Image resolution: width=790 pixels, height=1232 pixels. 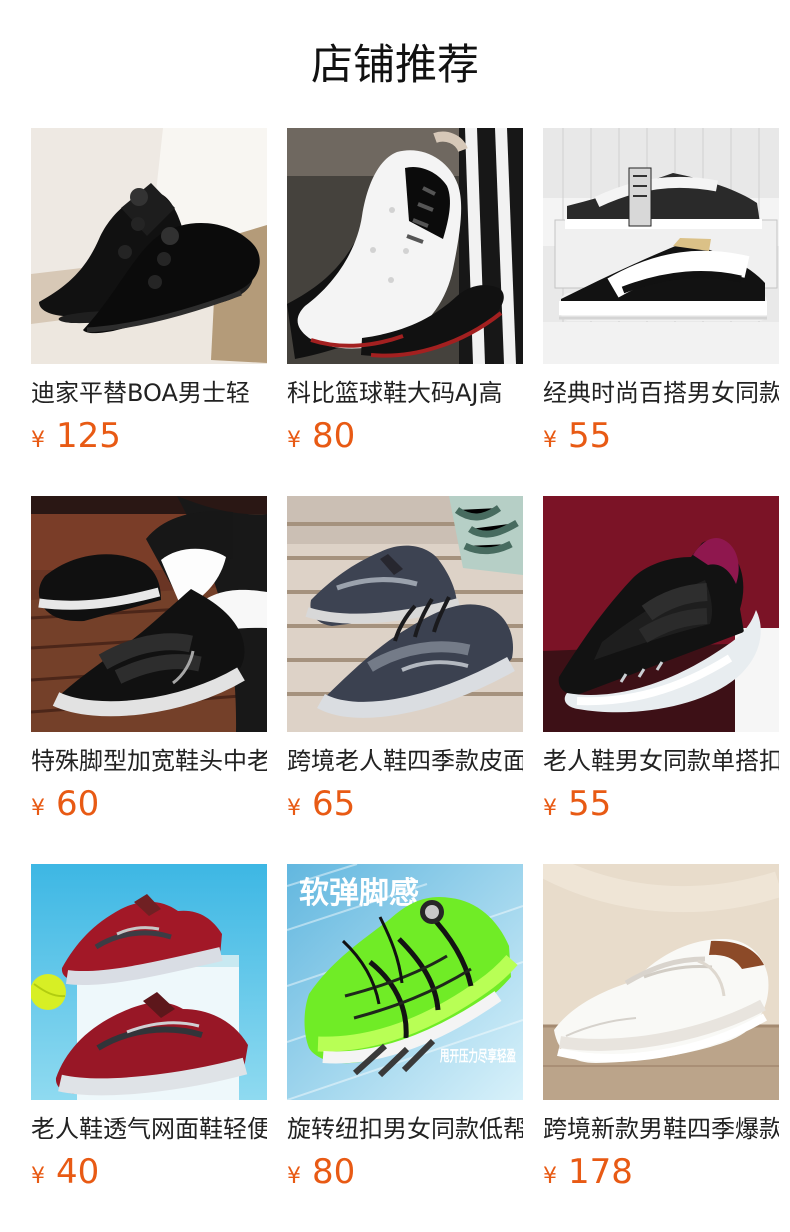 I want to click on product-card: 跨境新款男鞋四季爆款 ¥178, so click(x=661, y=1029).